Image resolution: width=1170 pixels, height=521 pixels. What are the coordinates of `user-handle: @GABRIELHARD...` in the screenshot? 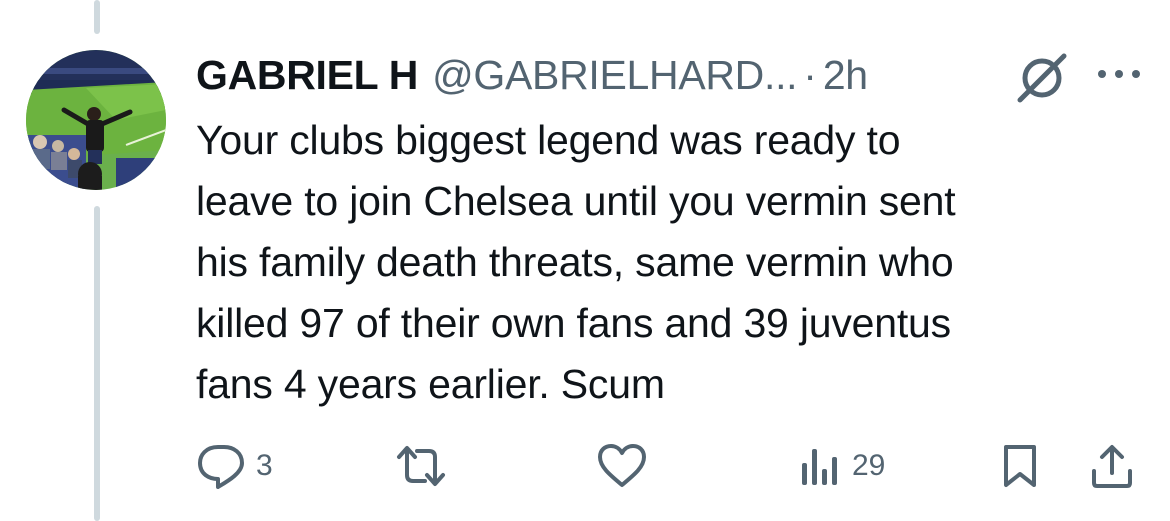 It's located at (615, 75).